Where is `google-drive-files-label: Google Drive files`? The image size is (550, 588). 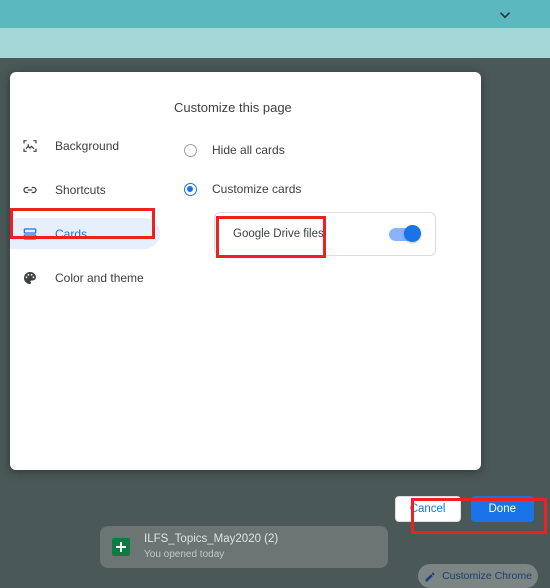 google-drive-files-label: Google Drive files is located at coordinates (278, 234).